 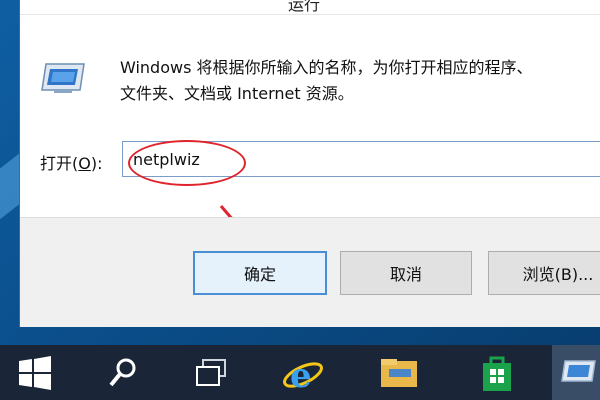 What do you see at coordinates (96, 163) in the screenshot?
I see `open-label-suffix: ):` at bounding box center [96, 163].